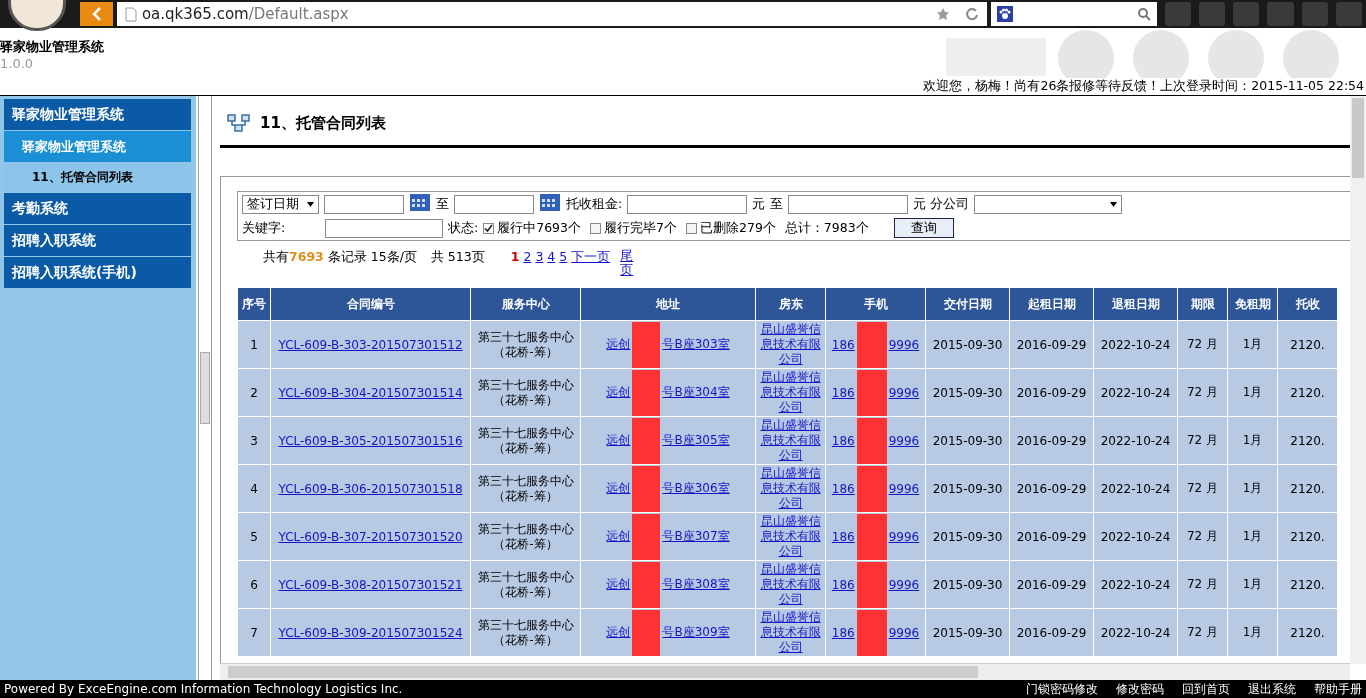 The width and height of the screenshot is (1366, 698). What do you see at coordinates (527, 256) in the screenshot?
I see `page-link: 2` at bounding box center [527, 256].